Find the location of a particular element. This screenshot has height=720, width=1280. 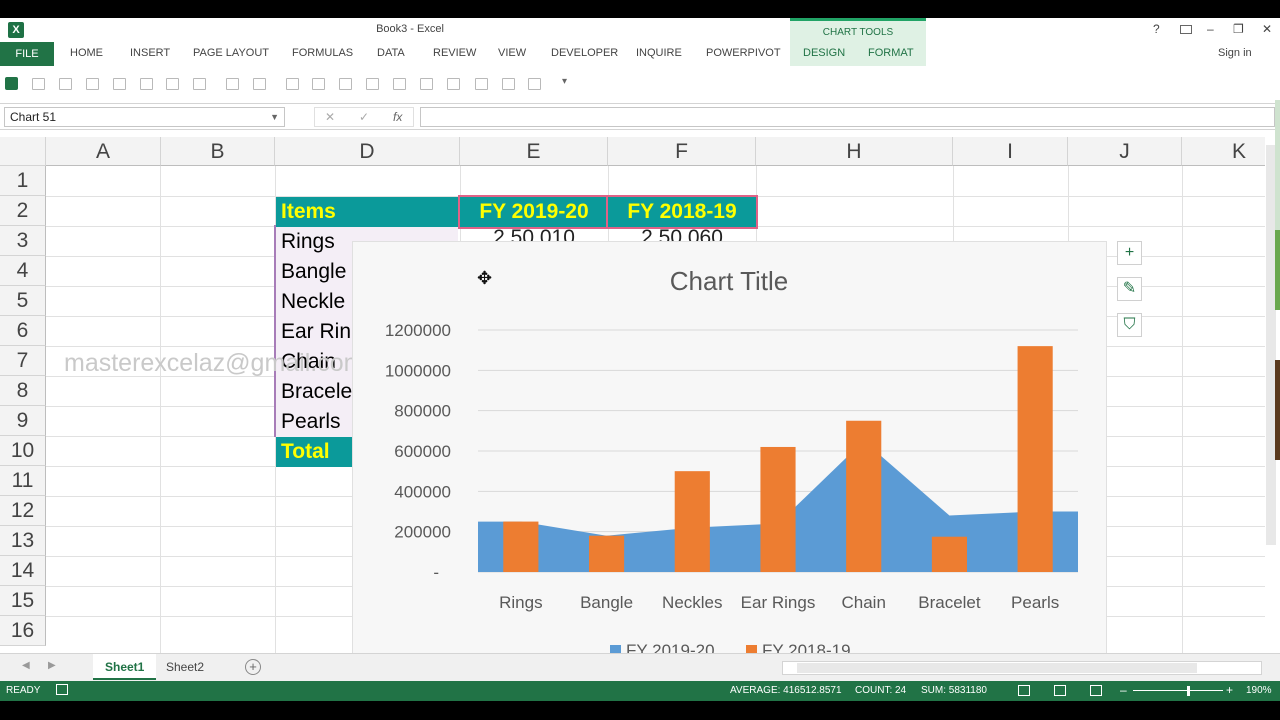

sign-in-link: Sign in is located at coordinates (1235, 53).